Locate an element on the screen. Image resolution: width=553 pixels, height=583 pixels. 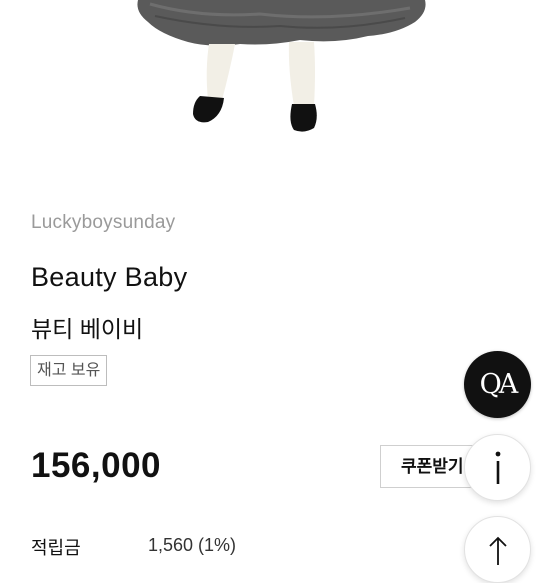
brand-name: Luckyboysunday is located at coordinates (103, 223).